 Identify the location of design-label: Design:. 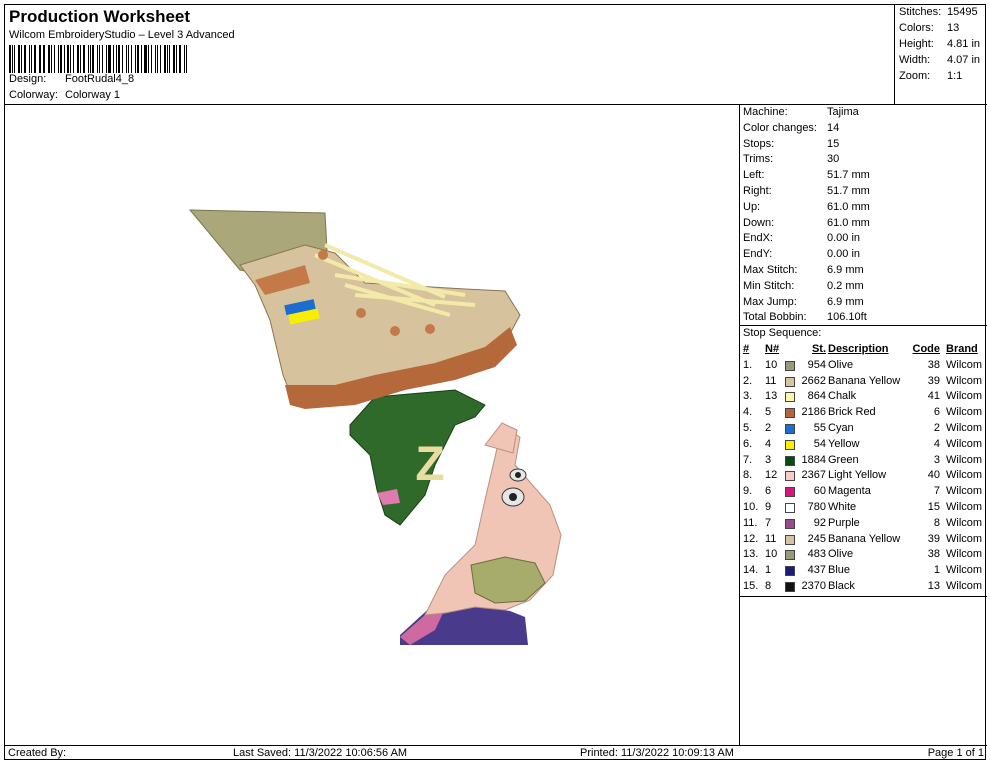
(28, 79).